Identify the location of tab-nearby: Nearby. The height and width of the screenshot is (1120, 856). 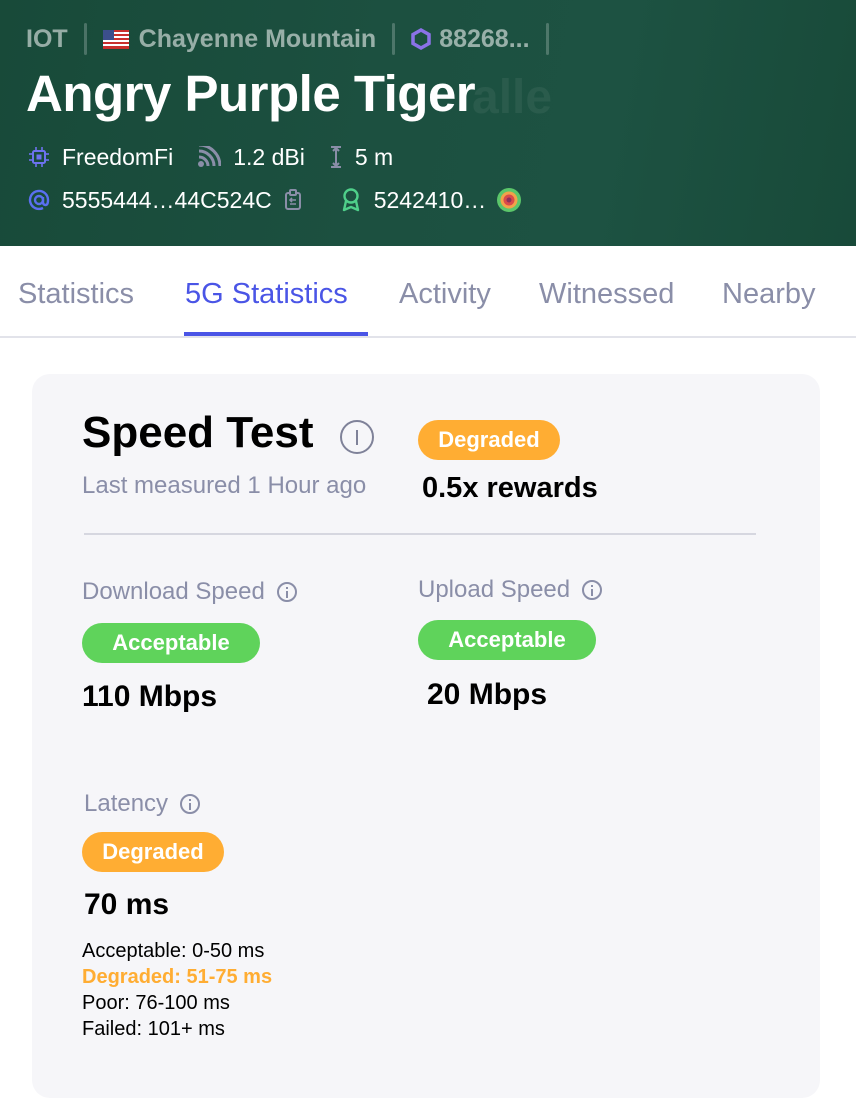
(769, 294).